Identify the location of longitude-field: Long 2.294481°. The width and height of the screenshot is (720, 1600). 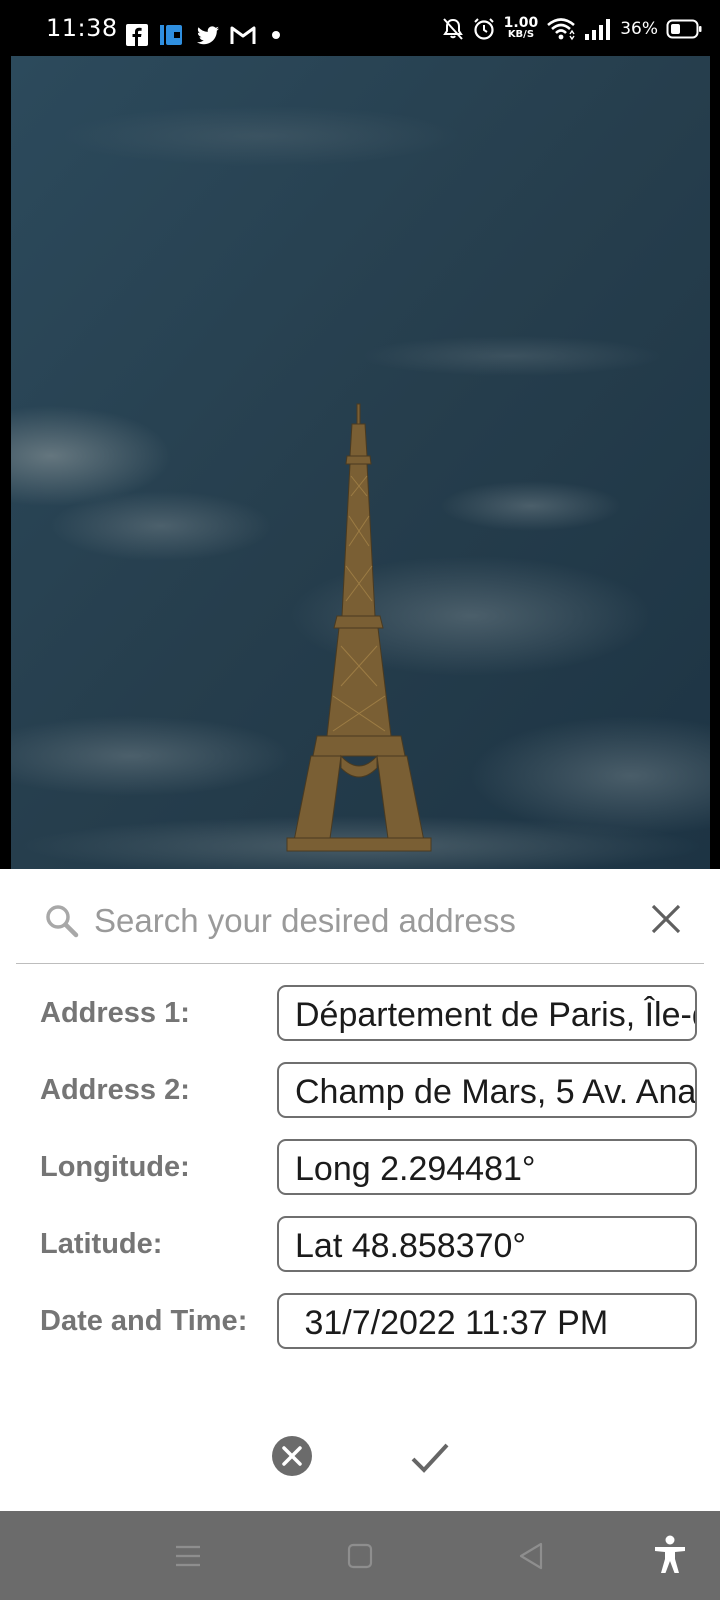
(487, 1167).